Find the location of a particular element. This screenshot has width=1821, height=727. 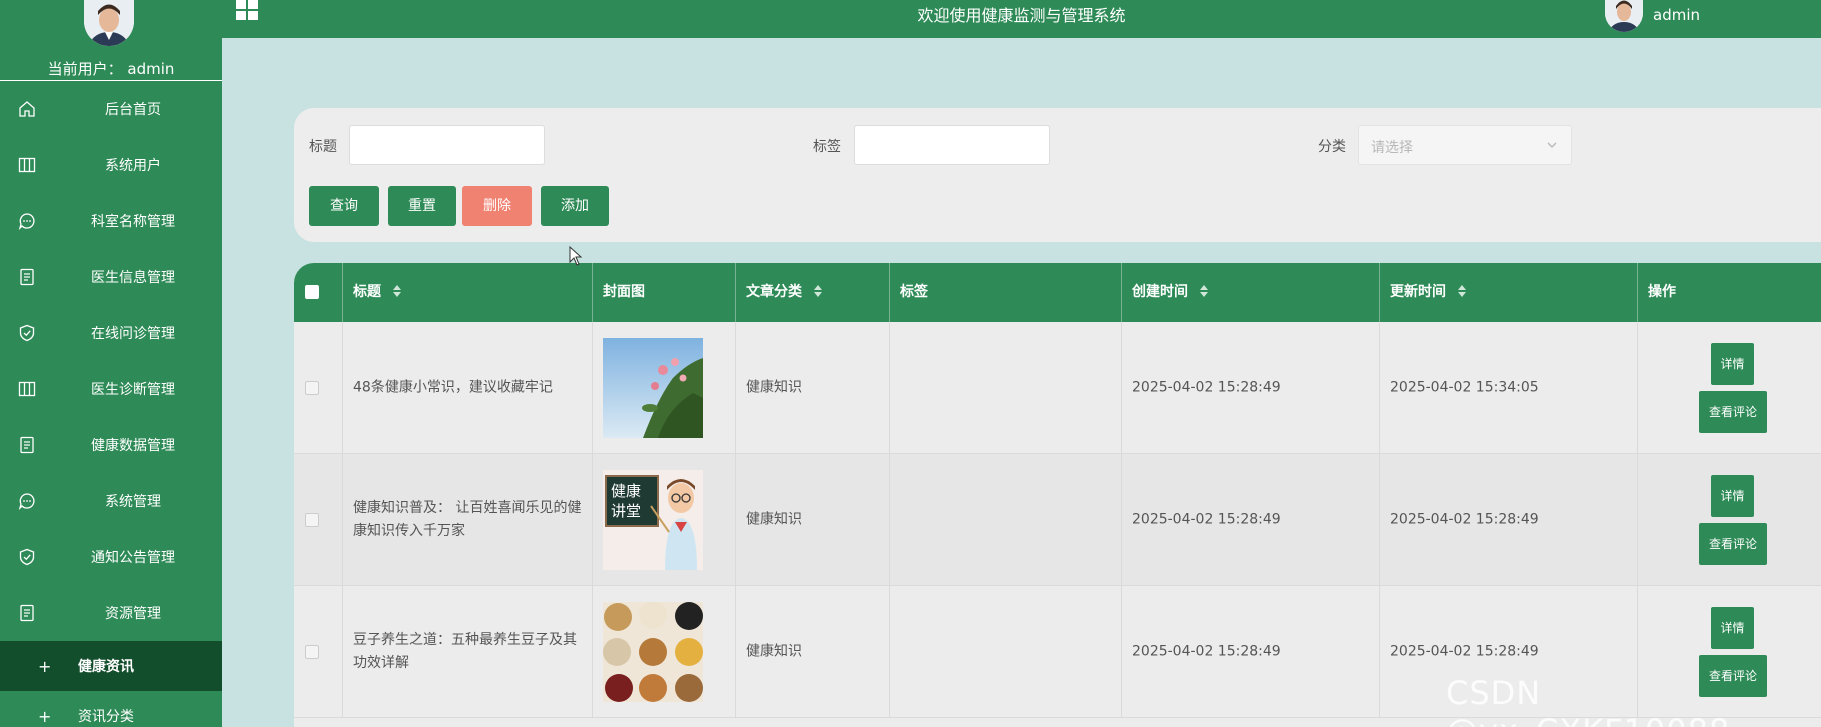

sidebar-item-label: 科室名称管理 is located at coordinates (133, 222).